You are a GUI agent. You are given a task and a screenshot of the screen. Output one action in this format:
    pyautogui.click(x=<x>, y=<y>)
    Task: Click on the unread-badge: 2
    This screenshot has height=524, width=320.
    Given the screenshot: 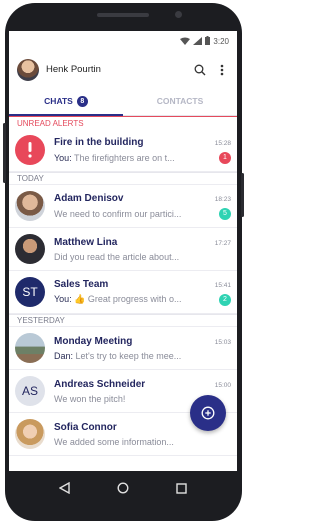 What is the action you would take?
    pyautogui.click(x=225, y=299)
    